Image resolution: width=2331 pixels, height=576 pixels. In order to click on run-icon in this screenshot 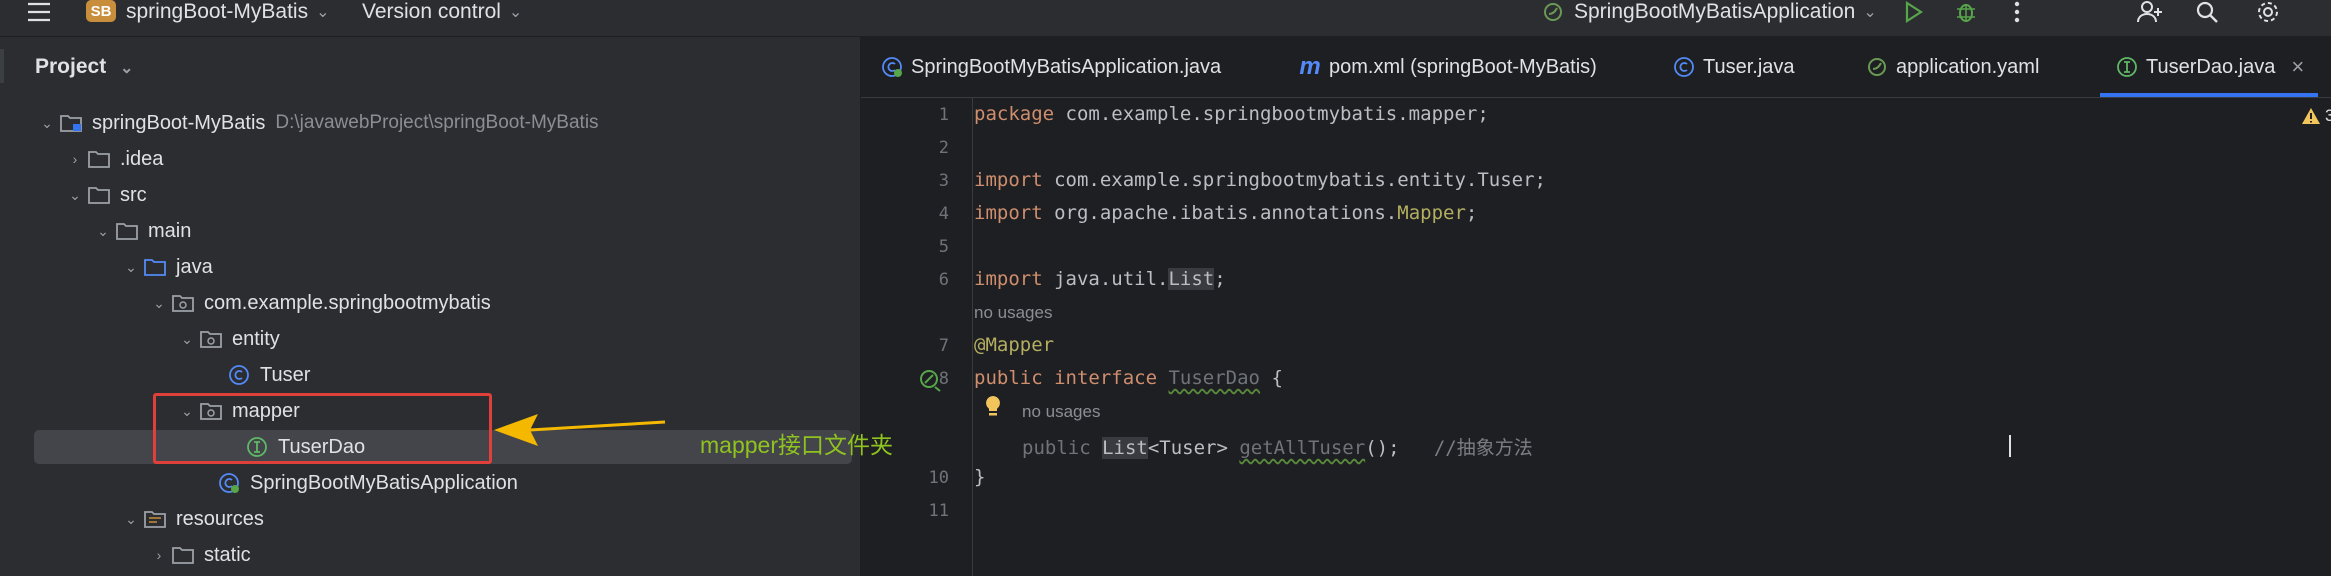, I will do `click(1913, 12)`.